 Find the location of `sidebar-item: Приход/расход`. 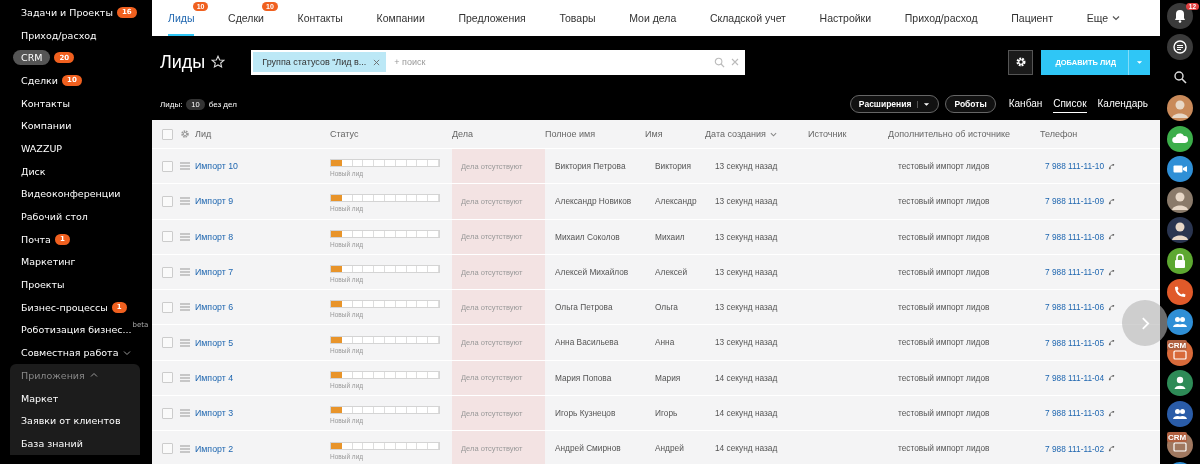

sidebar-item: Приход/расход is located at coordinates (53, 35).